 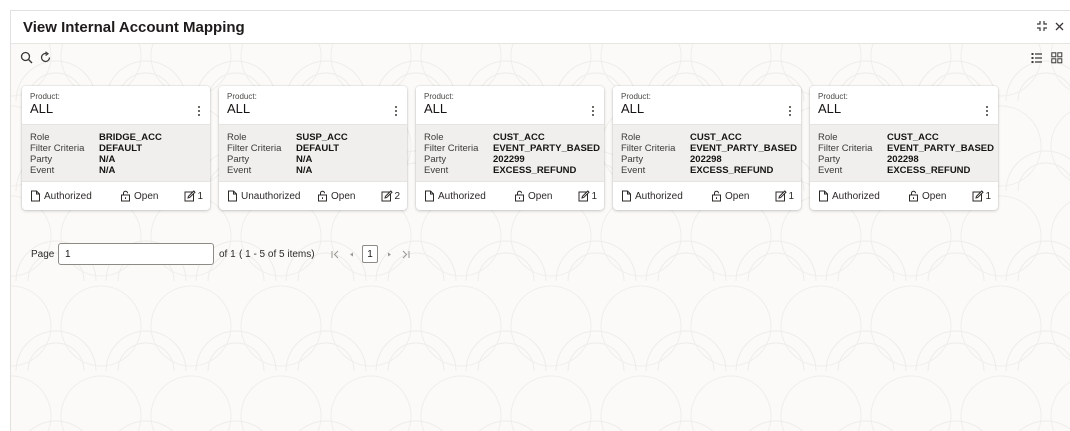 What do you see at coordinates (390, 196) in the screenshot?
I see `modification-count: 2` at bounding box center [390, 196].